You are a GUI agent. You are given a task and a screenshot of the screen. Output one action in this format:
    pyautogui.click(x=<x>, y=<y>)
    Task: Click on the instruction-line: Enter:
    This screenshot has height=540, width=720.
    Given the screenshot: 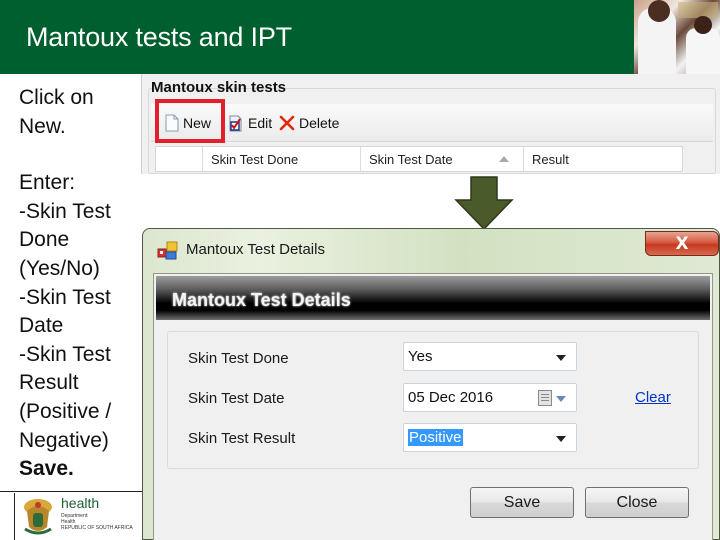 What is the action you would take?
    pyautogui.click(x=47, y=183)
    